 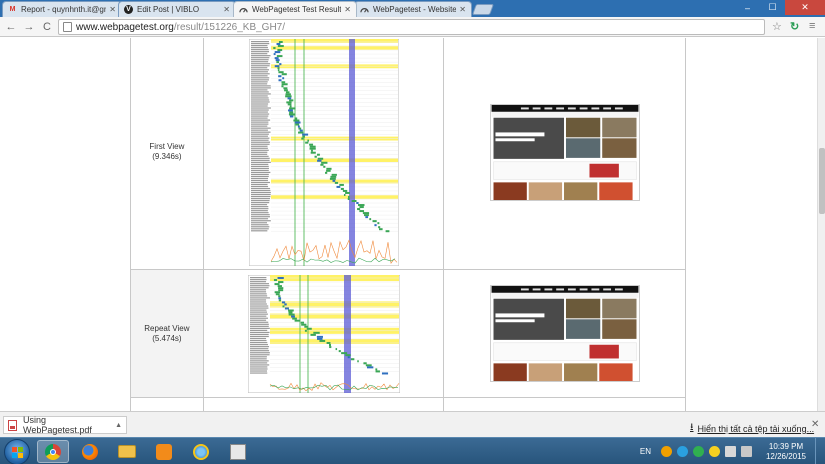 I want to click on download-file-name: Using WebPagetest.pdf, so click(x=57, y=425).